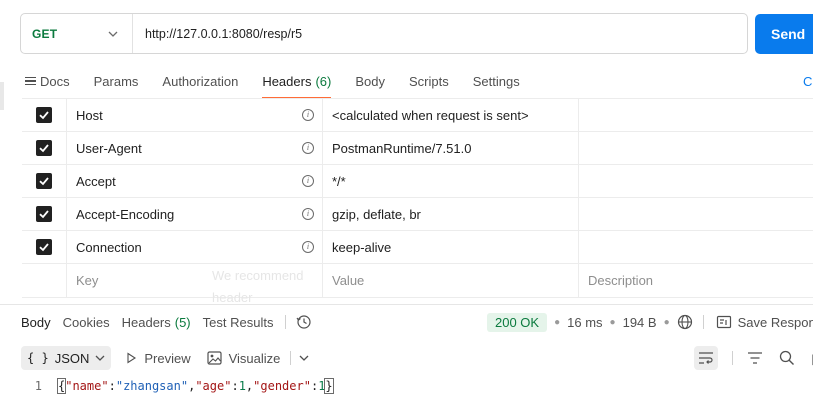 This screenshot has height=416, width=813. Describe the element at coordinates (195, 181) in the screenshot. I see `header-key-cell: Accept i` at that location.